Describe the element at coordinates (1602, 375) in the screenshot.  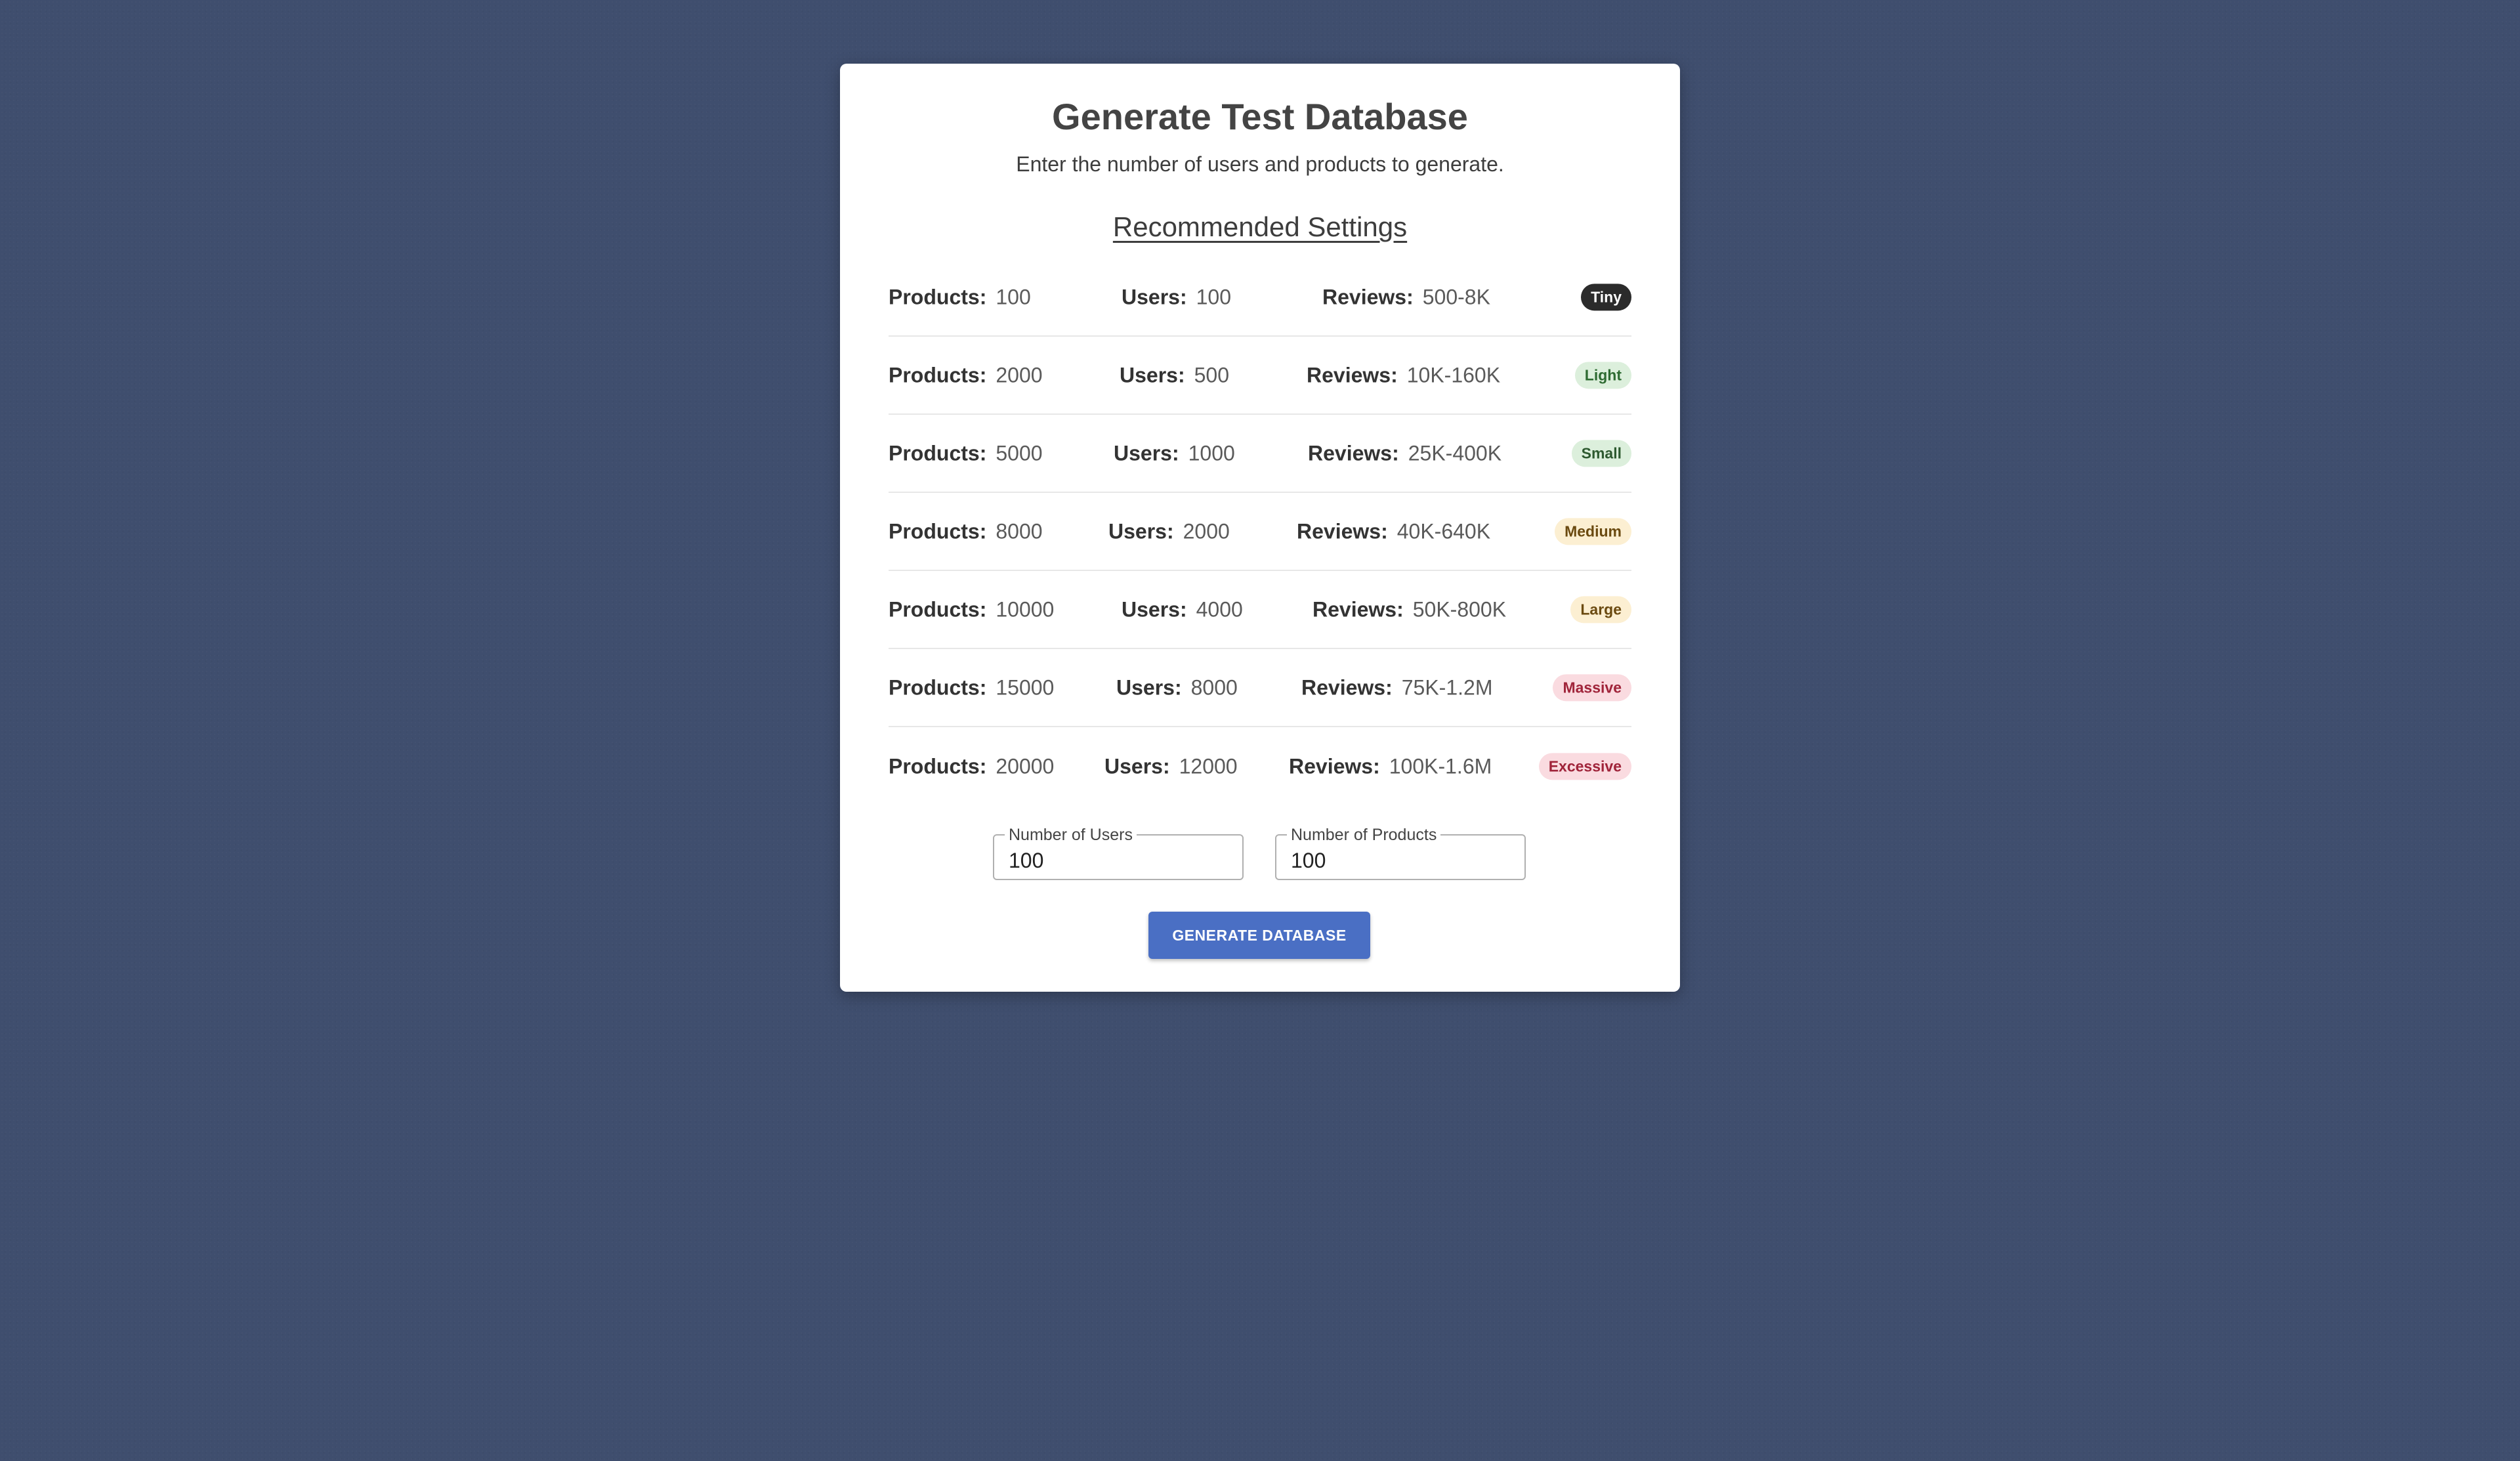
I see `size-badge: Light` at that location.